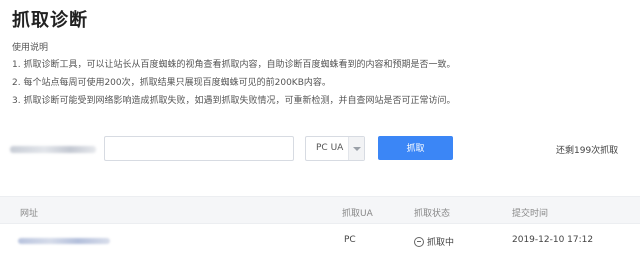 The width and height of the screenshot is (640, 267). What do you see at coordinates (29, 214) in the screenshot?
I see `column-header-url: 网址` at bounding box center [29, 214].